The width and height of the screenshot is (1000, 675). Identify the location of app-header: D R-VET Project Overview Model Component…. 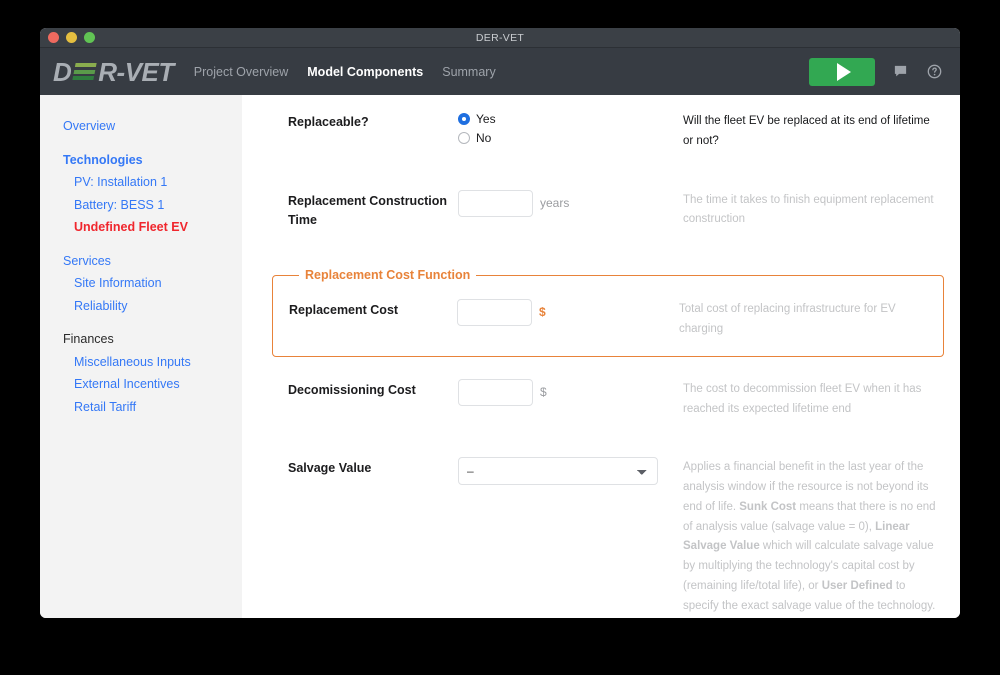
(500, 71).